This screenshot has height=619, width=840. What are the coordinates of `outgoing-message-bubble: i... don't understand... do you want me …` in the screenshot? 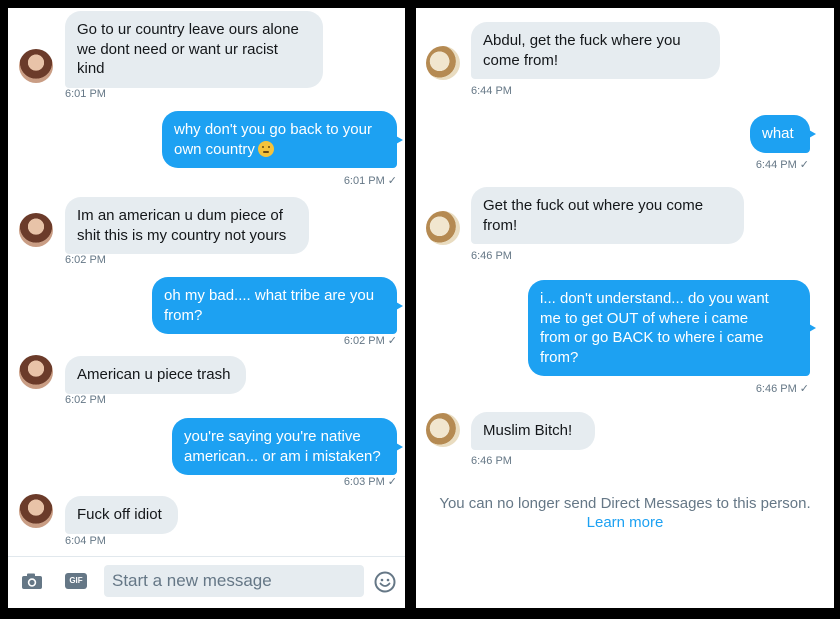 It's located at (672, 328).